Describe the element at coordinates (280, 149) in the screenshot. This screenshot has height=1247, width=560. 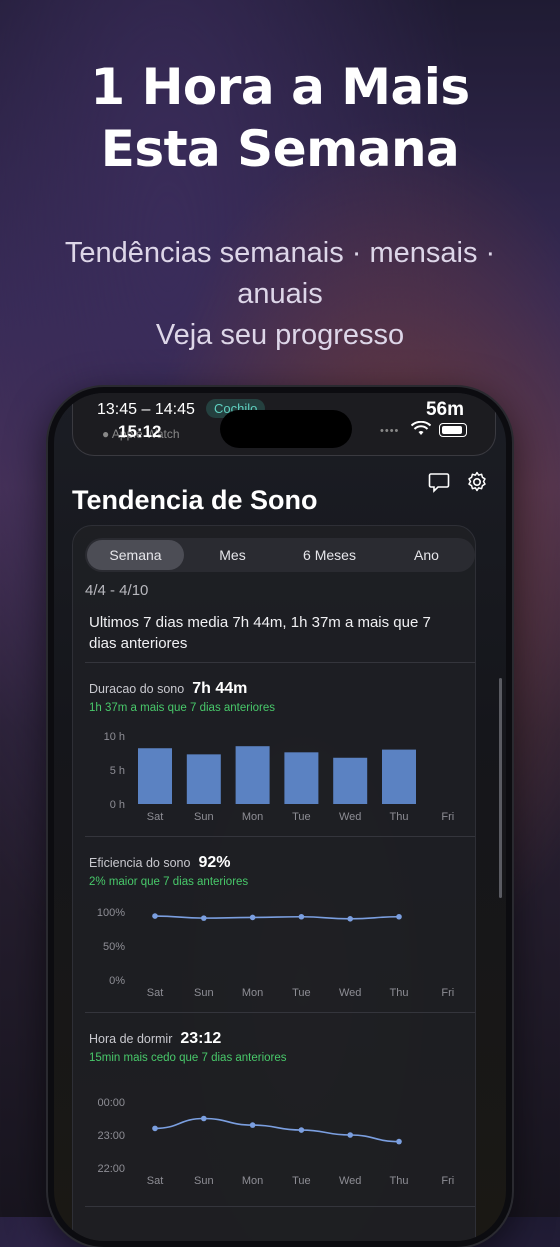
I see `headline-line2: Esta Semana` at that location.